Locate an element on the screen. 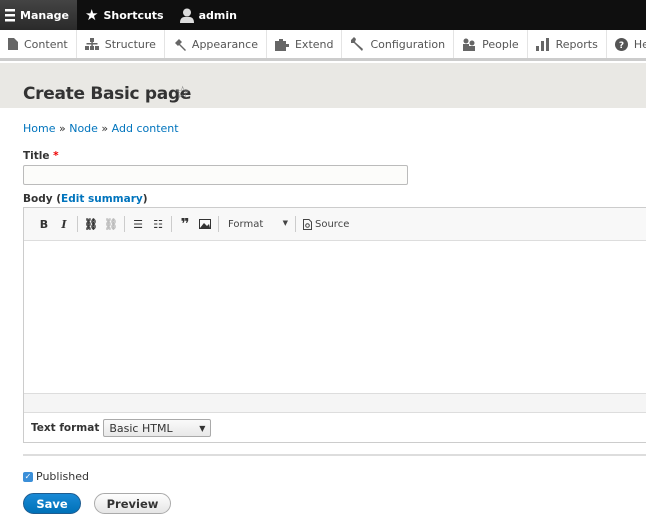 This screenshot has width=646, height=527. people-icon is located at coordinates (469, 44).